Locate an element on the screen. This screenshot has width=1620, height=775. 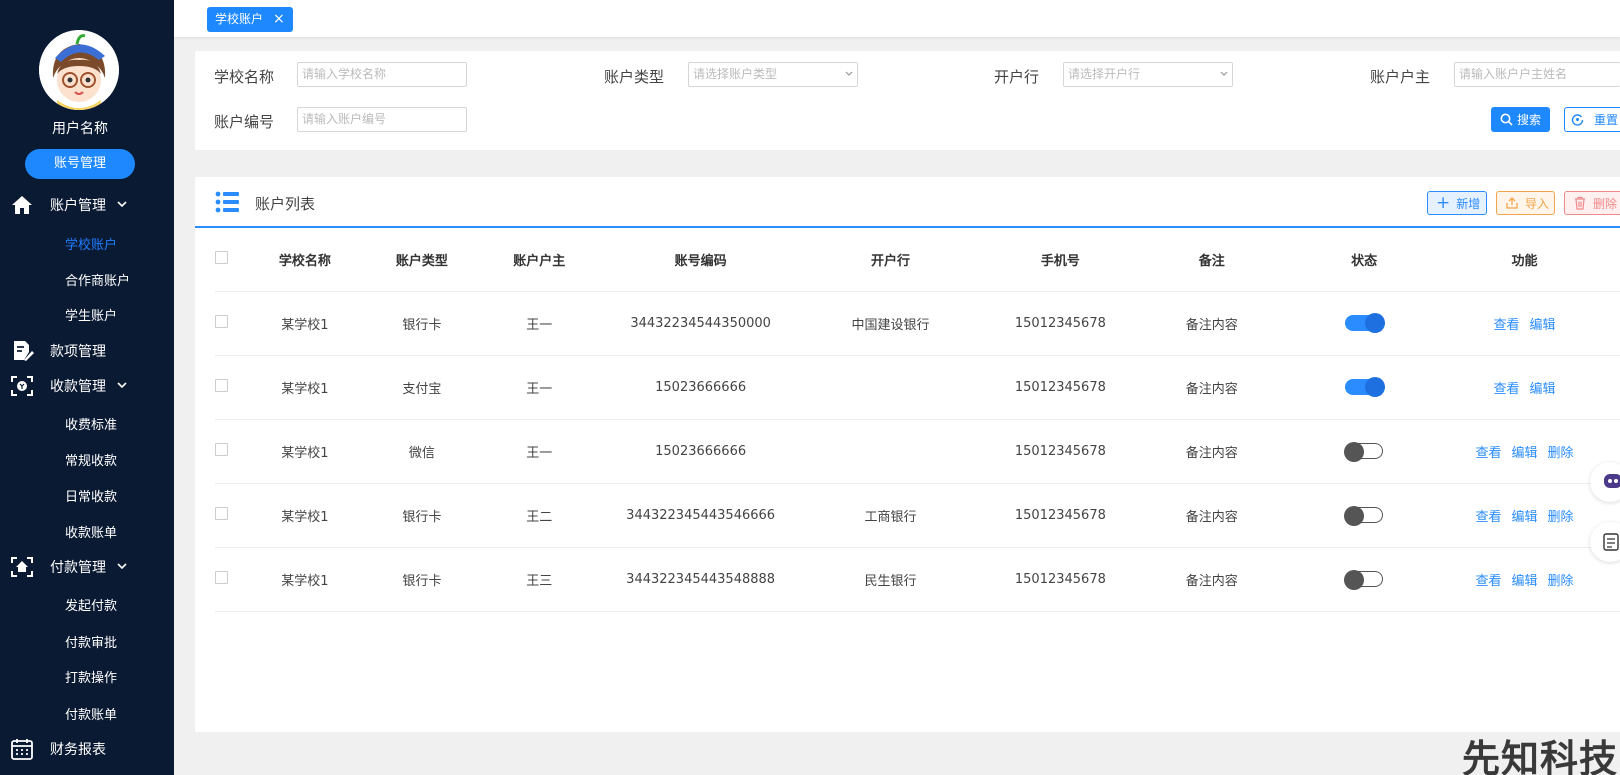
account-no-label: 账户编号 is located at coordinates (244, 122).